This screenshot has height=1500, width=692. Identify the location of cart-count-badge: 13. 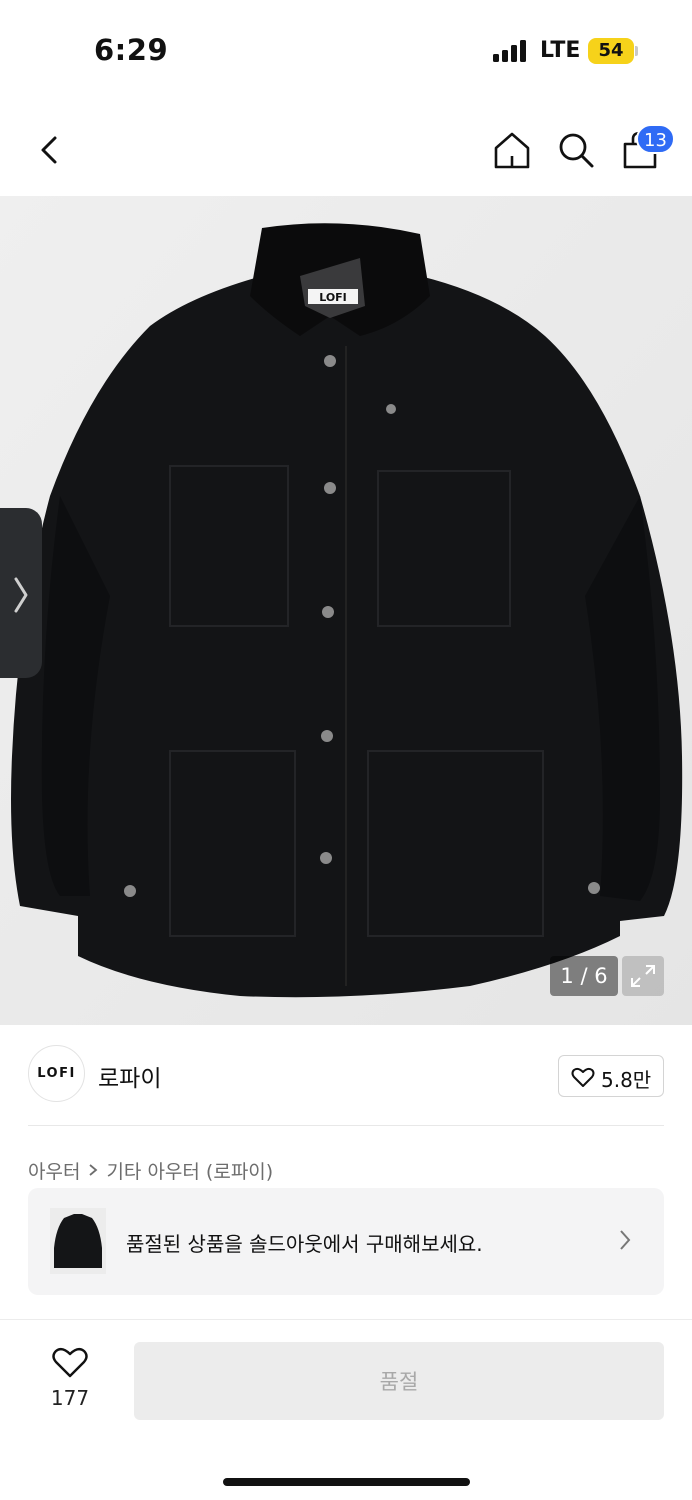
(655, 139).